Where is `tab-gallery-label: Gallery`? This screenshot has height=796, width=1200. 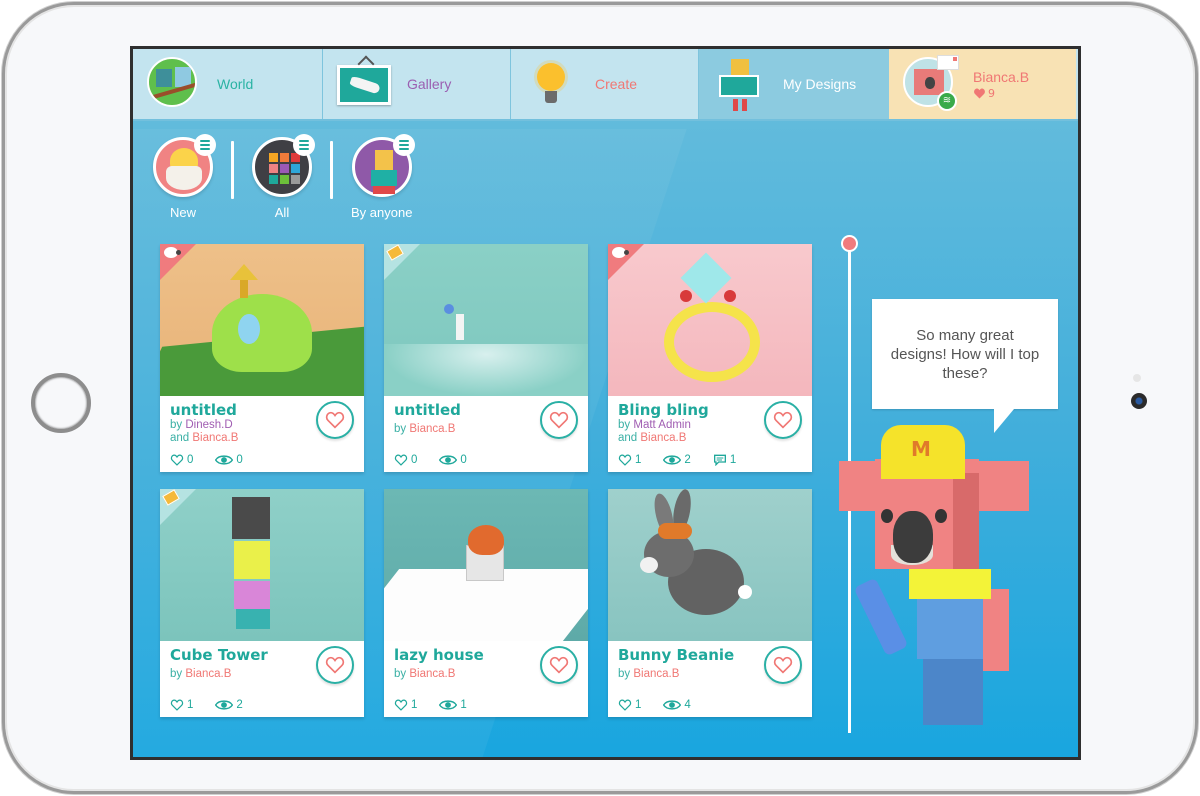
tab-gallery-label: Gallery is located at coordinates (429, 84).